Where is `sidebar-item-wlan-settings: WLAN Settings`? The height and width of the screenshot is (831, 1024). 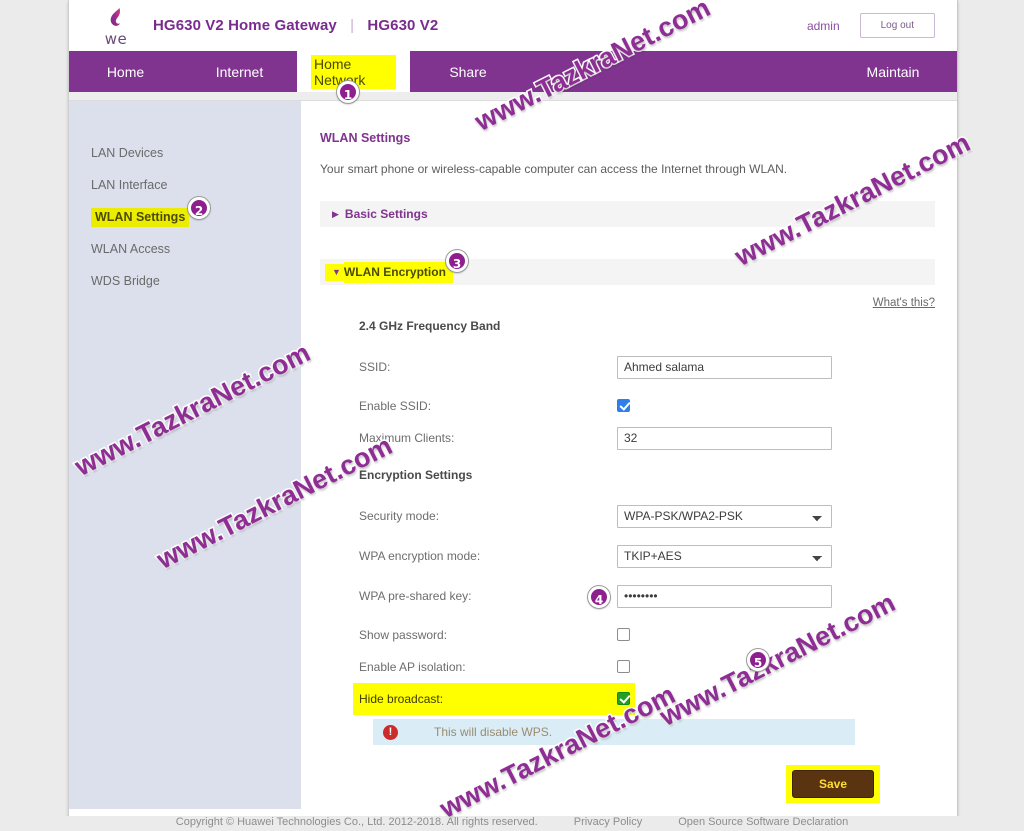
sidebar-item-wlan-settings: WLAN Settings is located at coordinates (185, 217).